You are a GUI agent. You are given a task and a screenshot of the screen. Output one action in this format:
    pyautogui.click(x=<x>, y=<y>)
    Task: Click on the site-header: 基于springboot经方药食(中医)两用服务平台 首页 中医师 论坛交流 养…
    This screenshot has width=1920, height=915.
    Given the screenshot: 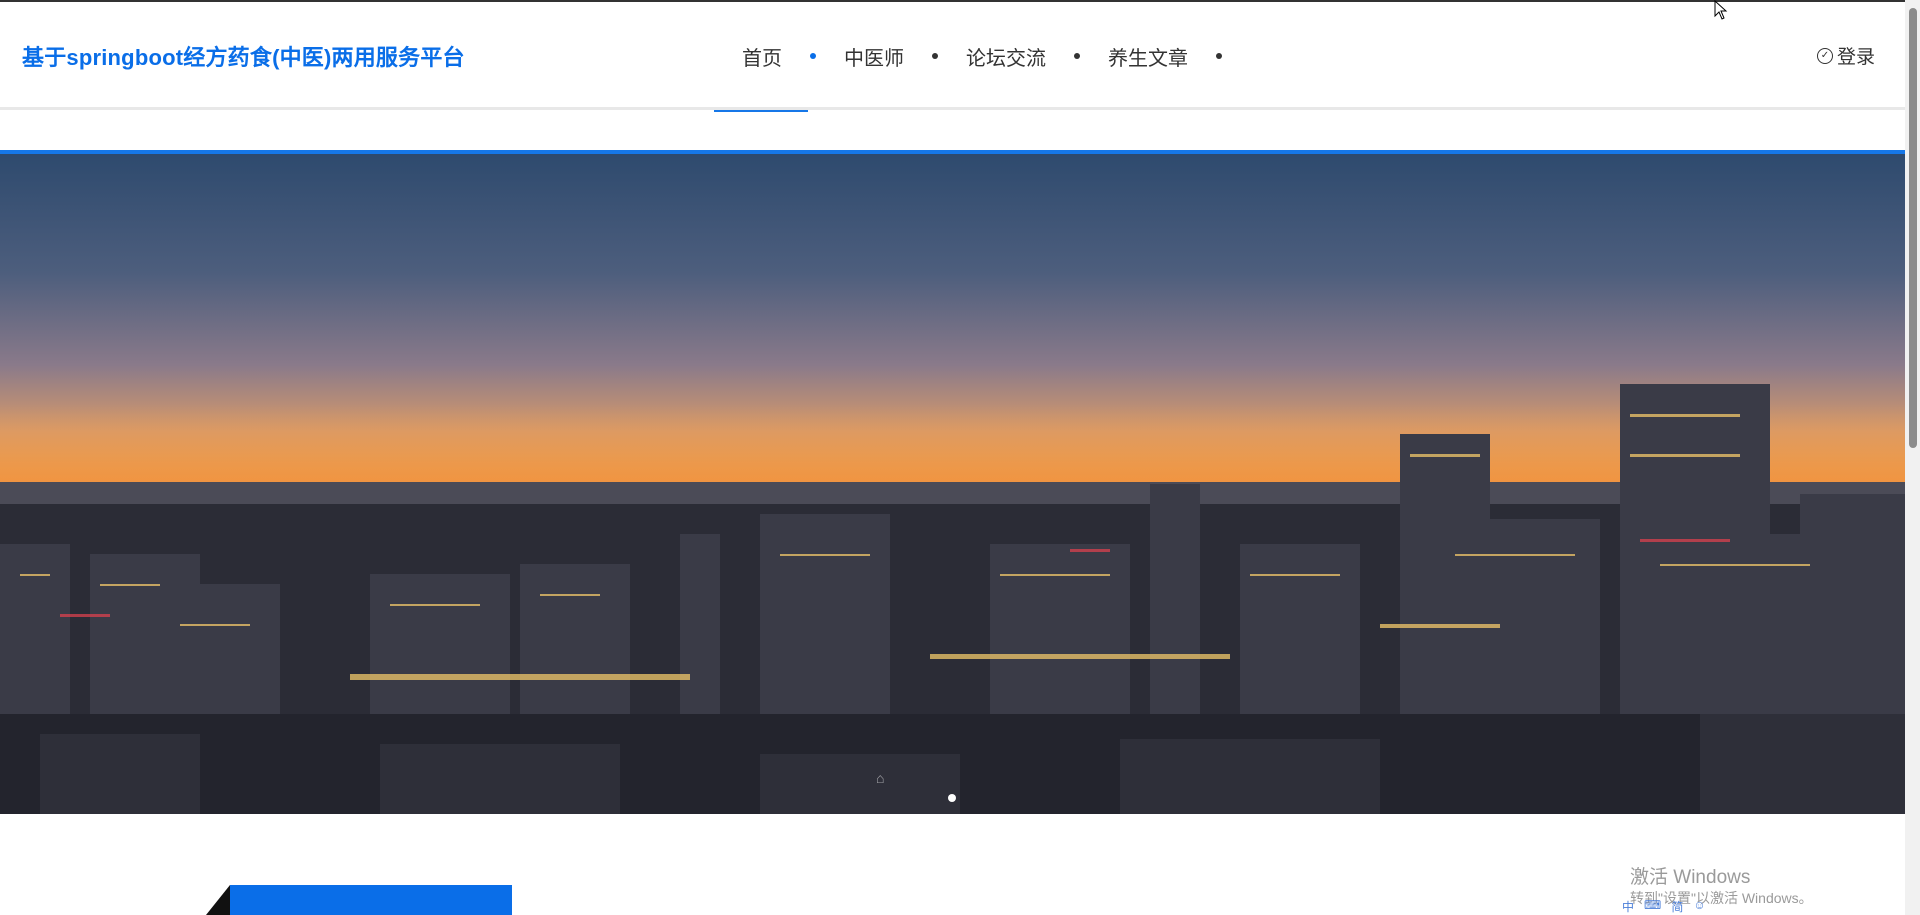 What is the action you would take?
    pyautogui.click(x=952, y=57)
    